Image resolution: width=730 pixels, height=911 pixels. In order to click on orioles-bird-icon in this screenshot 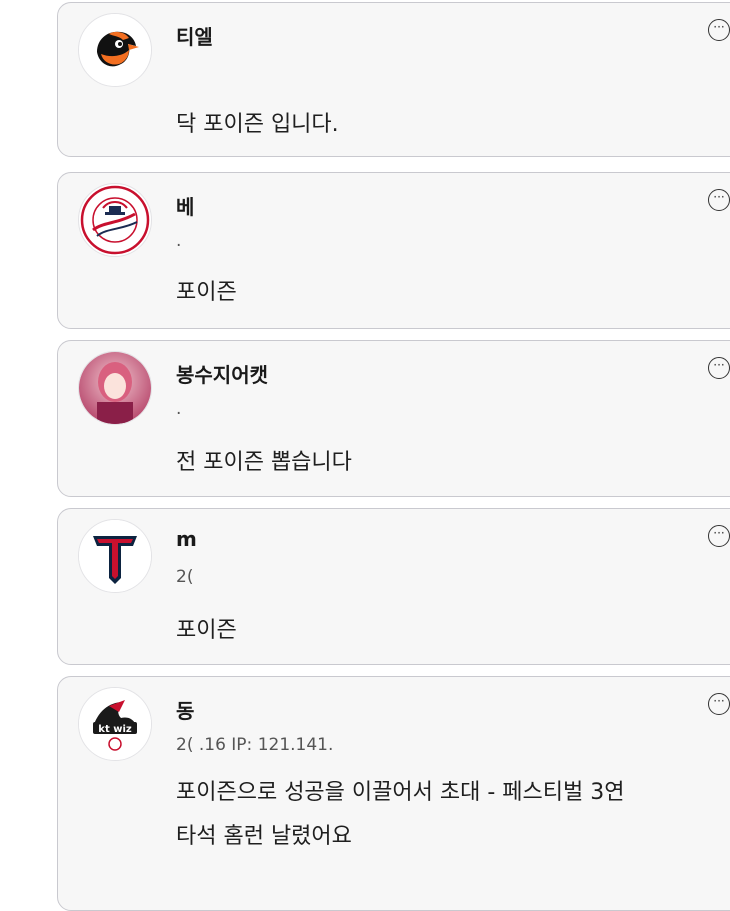, I will do `click(115, 50)`.